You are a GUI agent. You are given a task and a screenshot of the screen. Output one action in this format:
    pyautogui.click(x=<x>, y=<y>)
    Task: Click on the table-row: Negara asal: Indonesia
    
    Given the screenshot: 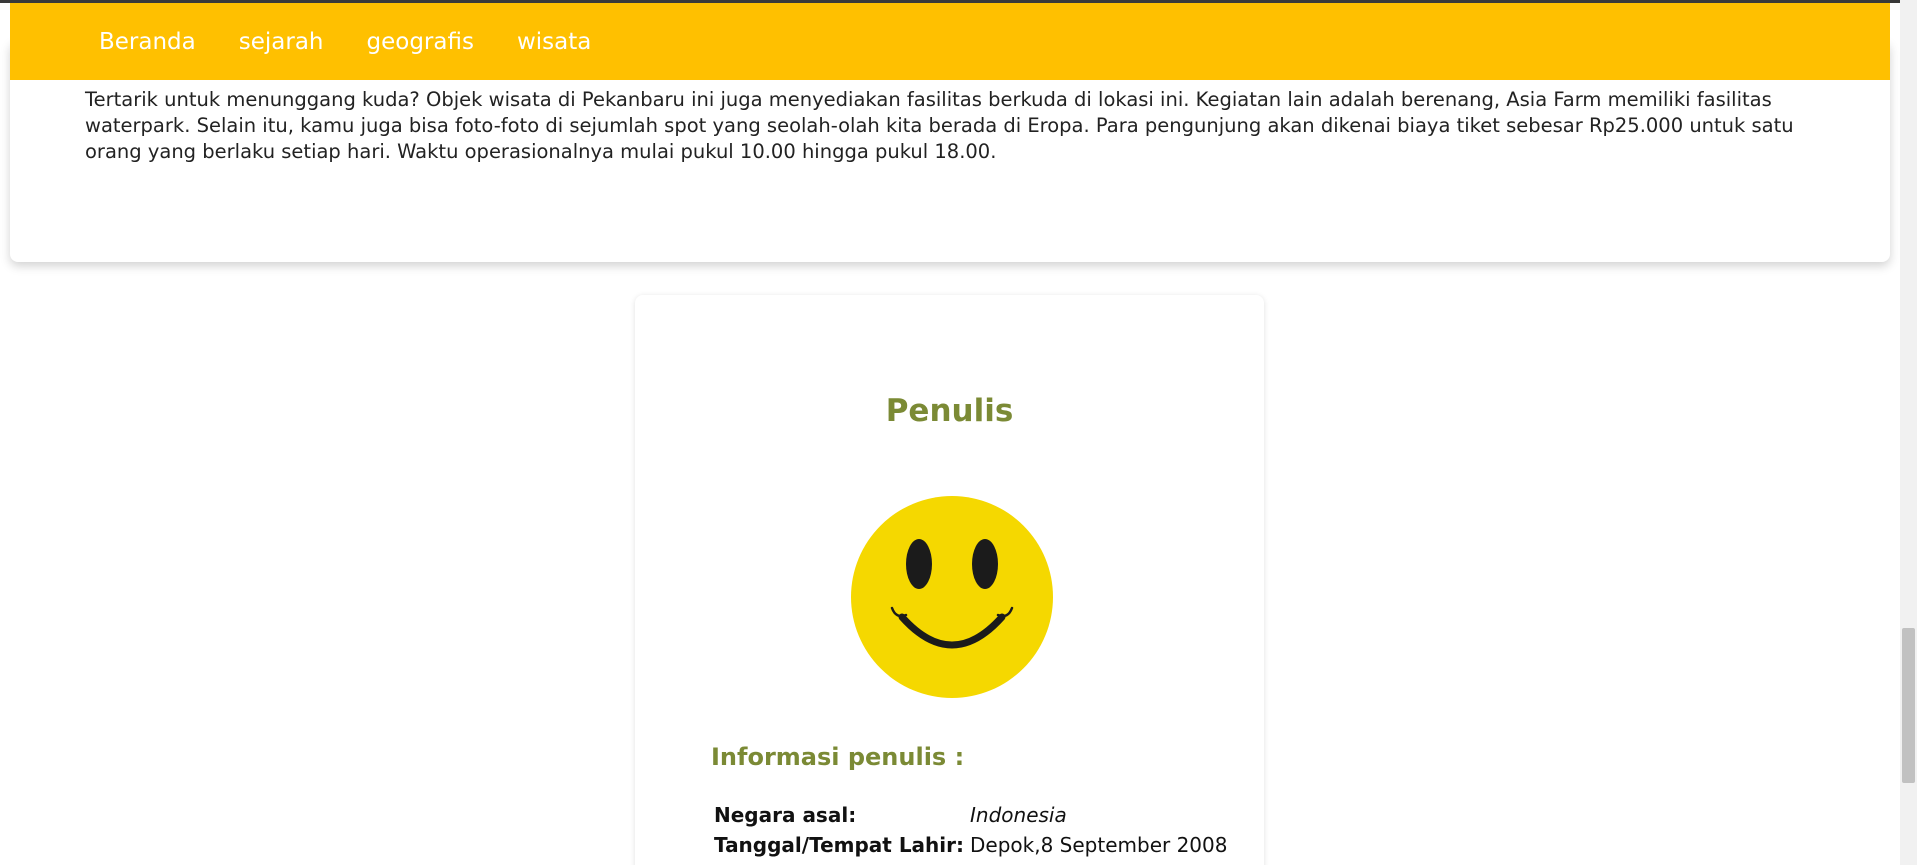 What is the action you would take?
    pyautogui.click(x=970, y=815)
    